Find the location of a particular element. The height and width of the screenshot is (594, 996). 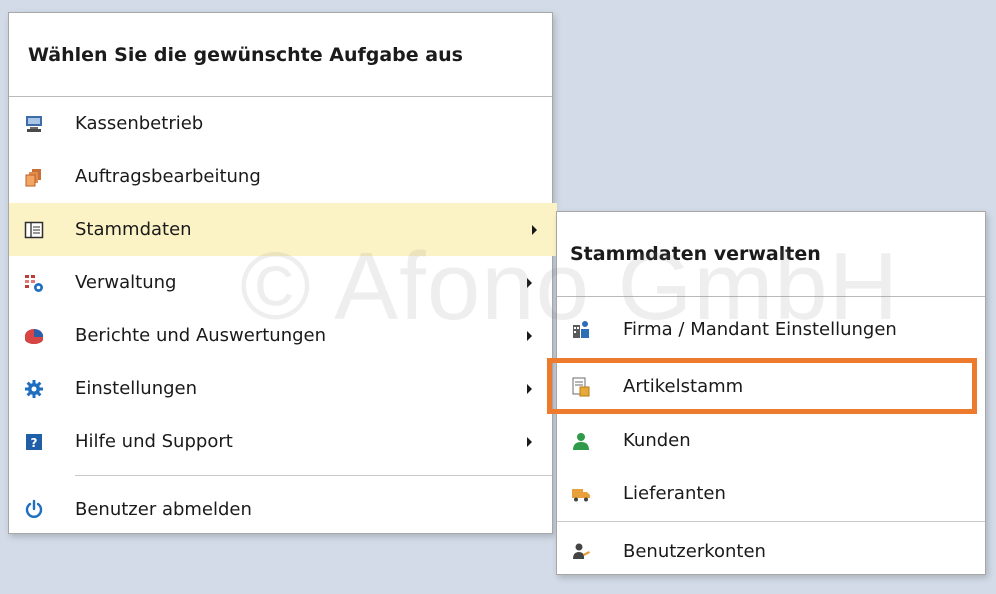

menu-item-berichte: Berichte und Auswertungen is located at coordinates (280, 335).